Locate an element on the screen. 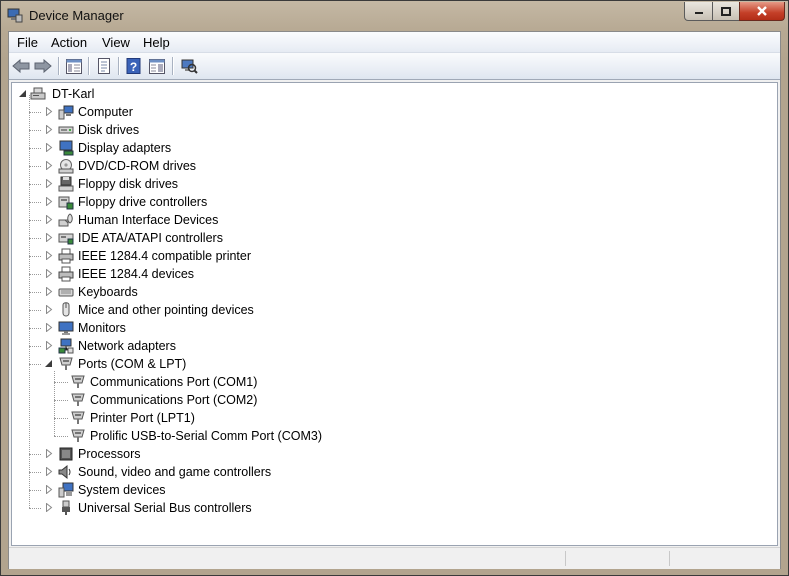  tree-category-universal-serial-bus-controllers: Universal Serial Bus controllers is located at coordinates (154, 508).